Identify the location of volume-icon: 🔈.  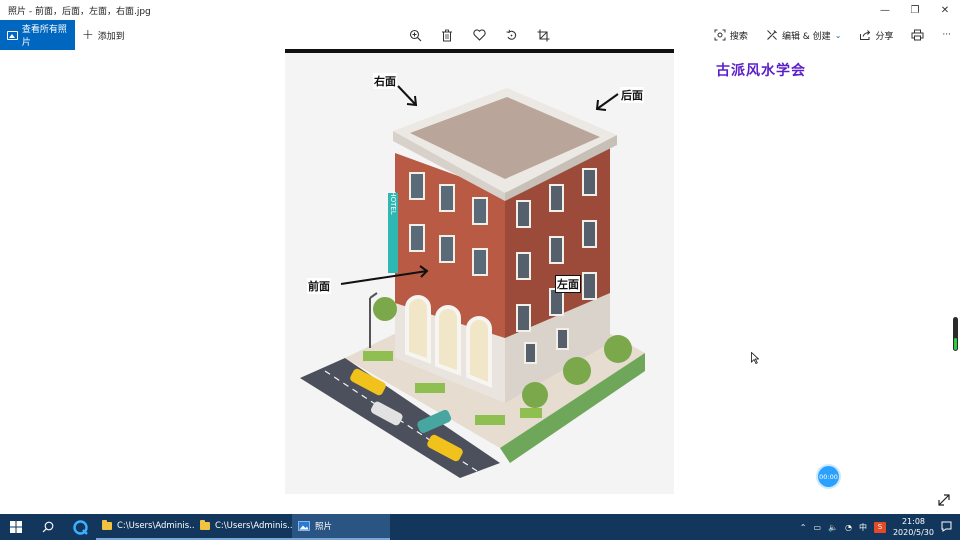
(833, 527).